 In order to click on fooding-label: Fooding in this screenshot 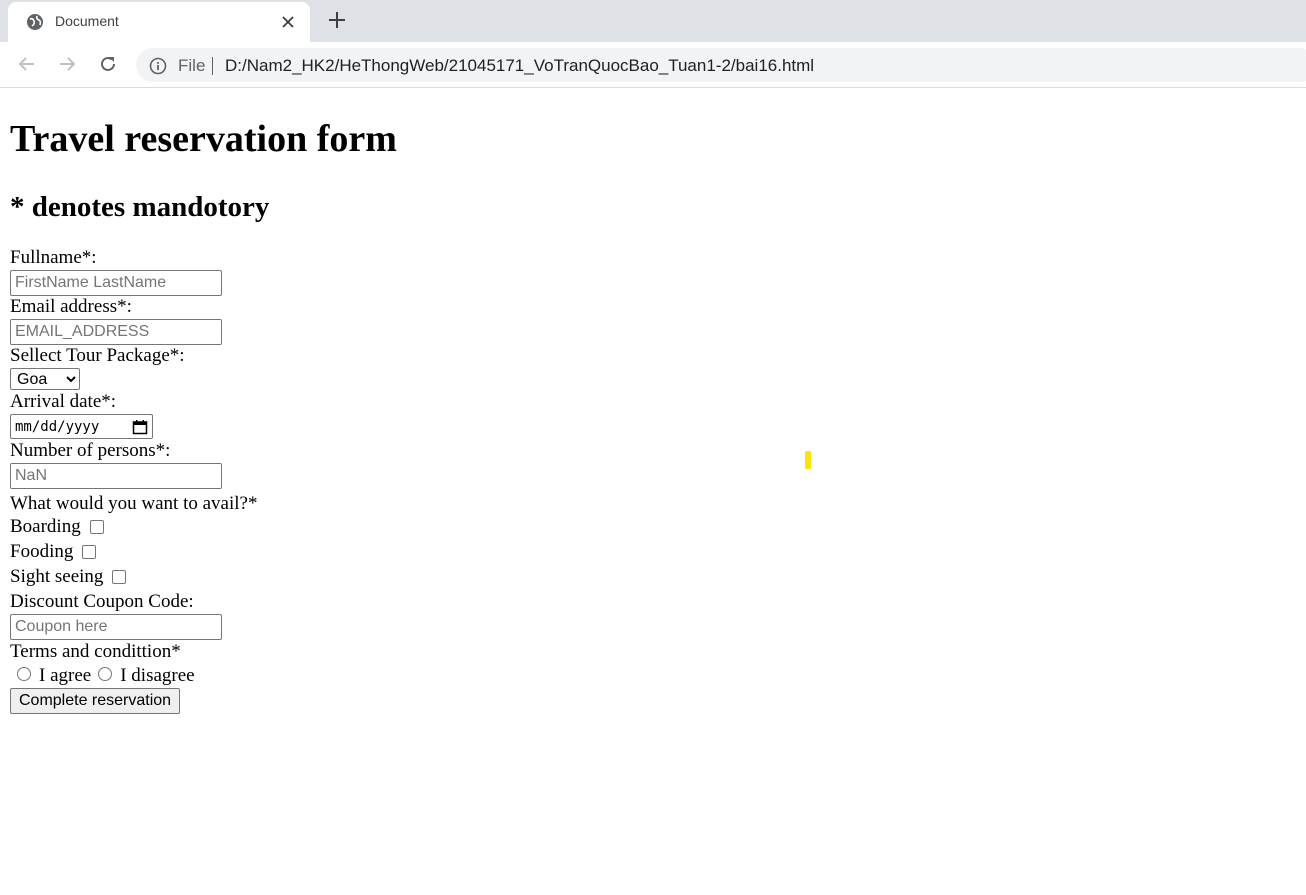, I will do `click(42, 551)`.